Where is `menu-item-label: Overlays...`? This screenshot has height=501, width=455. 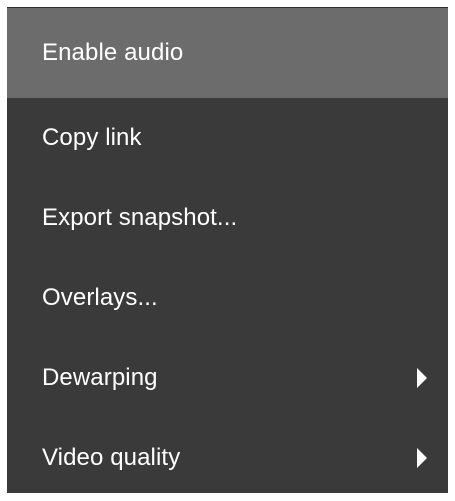
menu-item-label: Overlays... is located at coordinates (100, 297).